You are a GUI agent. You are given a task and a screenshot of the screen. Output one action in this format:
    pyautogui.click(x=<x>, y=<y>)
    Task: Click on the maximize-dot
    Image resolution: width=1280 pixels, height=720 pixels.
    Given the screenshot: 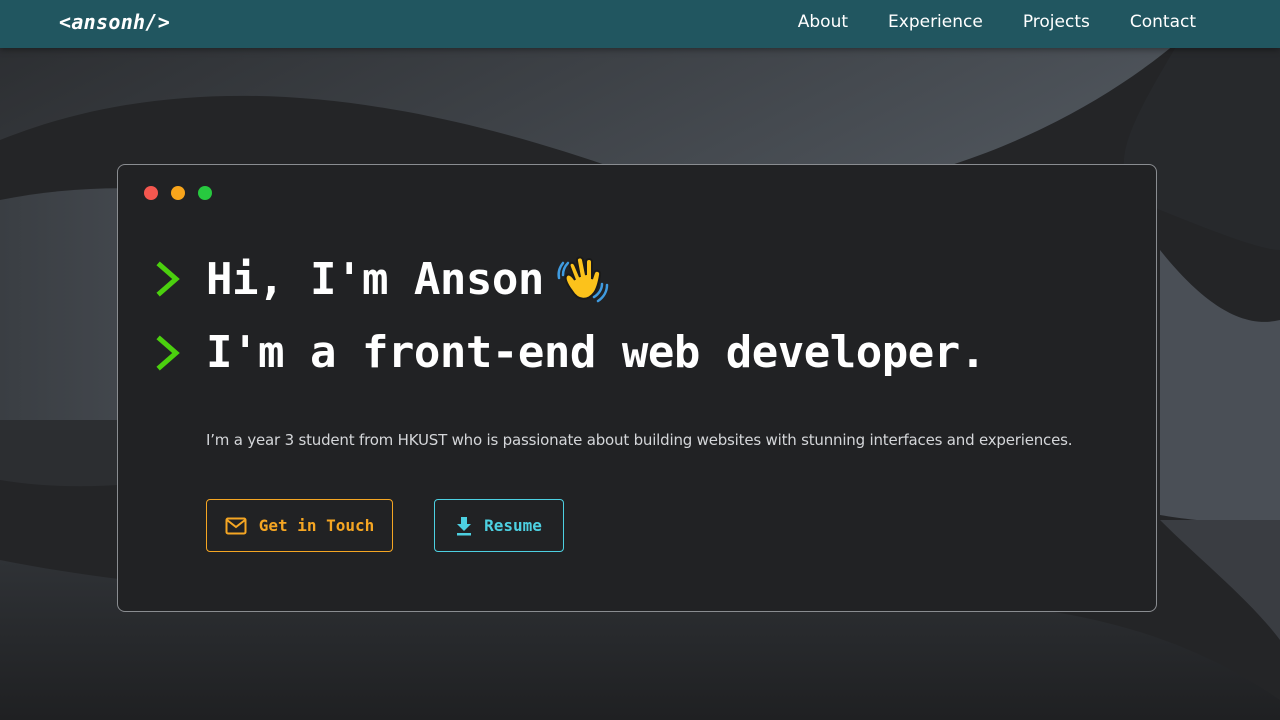 What is the action you would take?
    pyautogui.click(x=205, y=193)
    